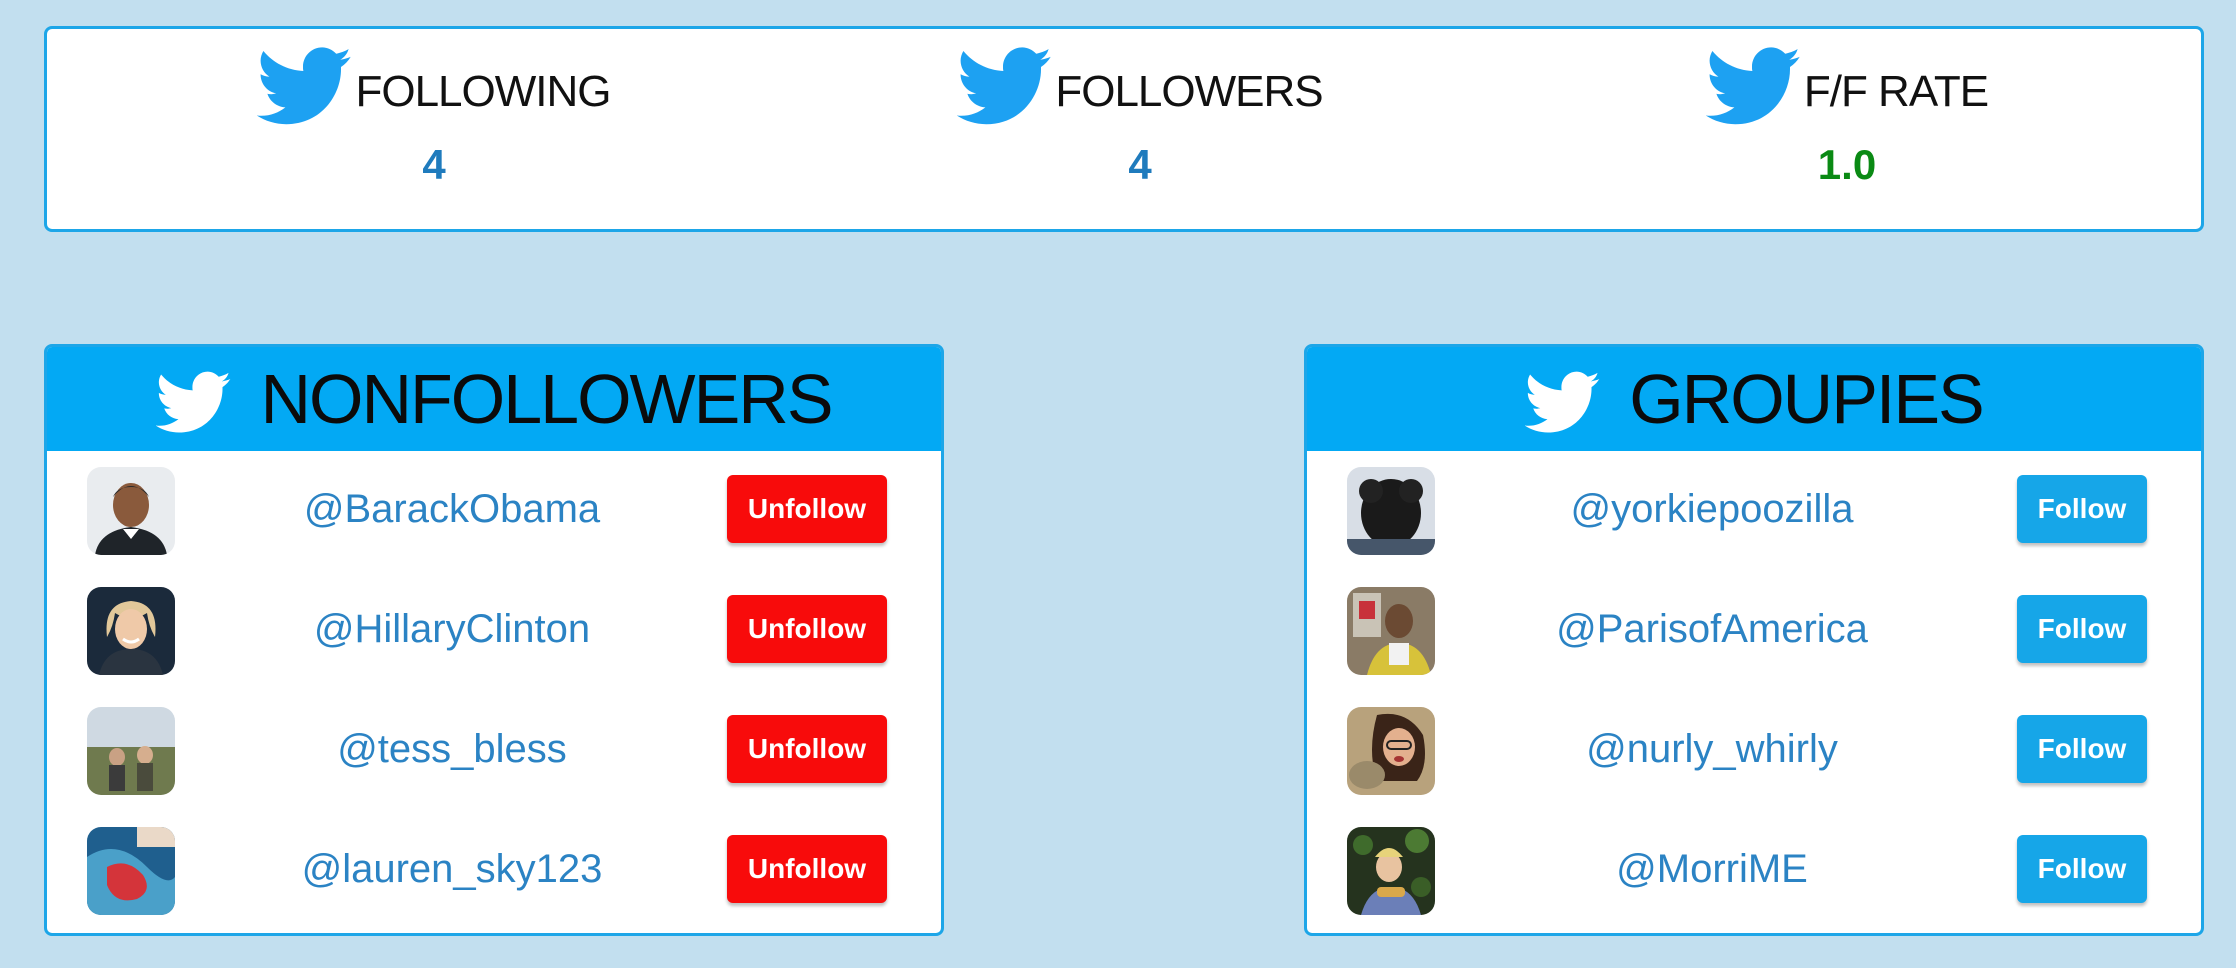  Describe the element at coordinates (1712, 869) in the screenshot. I see `user-handle: @MorriME` at that location.